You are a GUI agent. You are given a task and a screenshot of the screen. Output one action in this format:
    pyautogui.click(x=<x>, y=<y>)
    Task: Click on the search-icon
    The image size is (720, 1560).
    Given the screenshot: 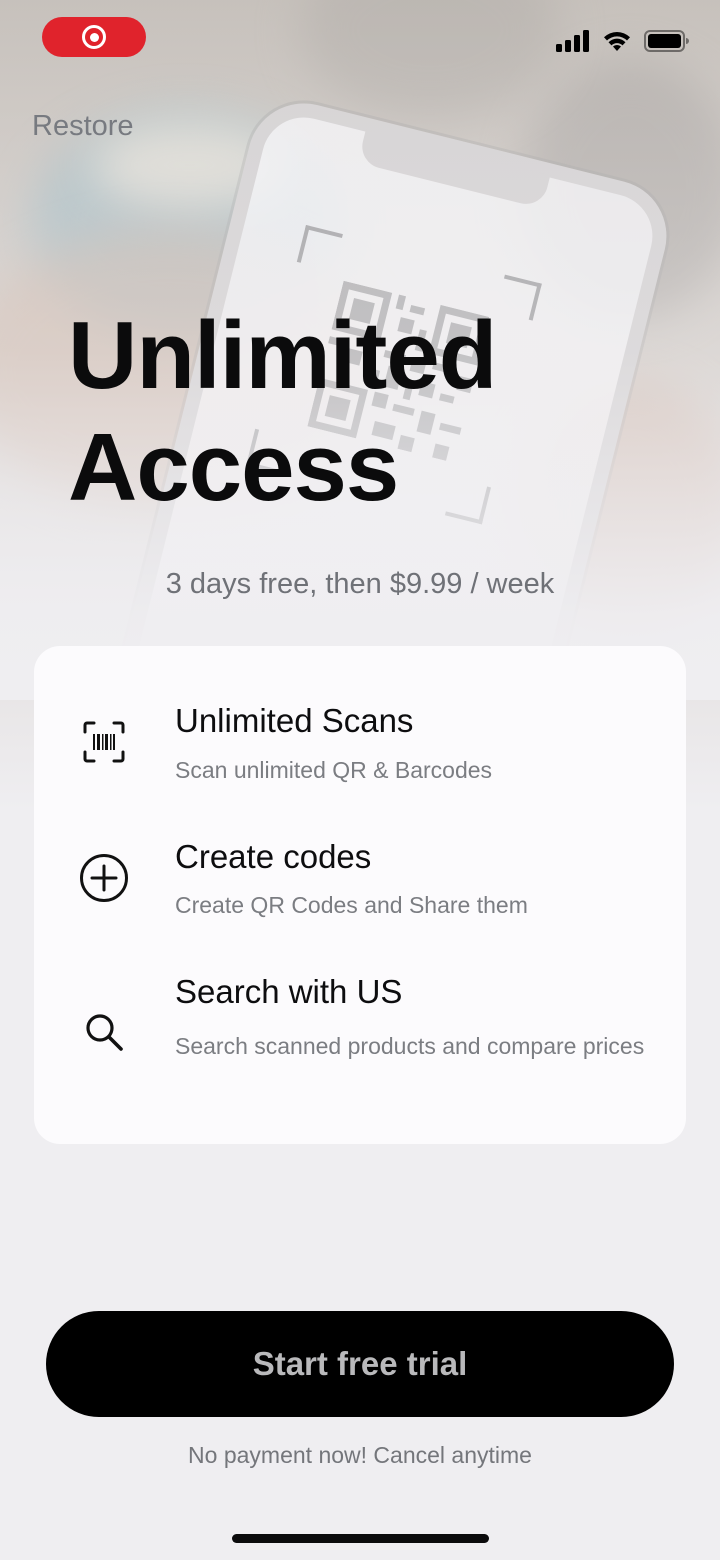 What is the action you would take?
    pyautogui.click(x=104, y=1032)
    